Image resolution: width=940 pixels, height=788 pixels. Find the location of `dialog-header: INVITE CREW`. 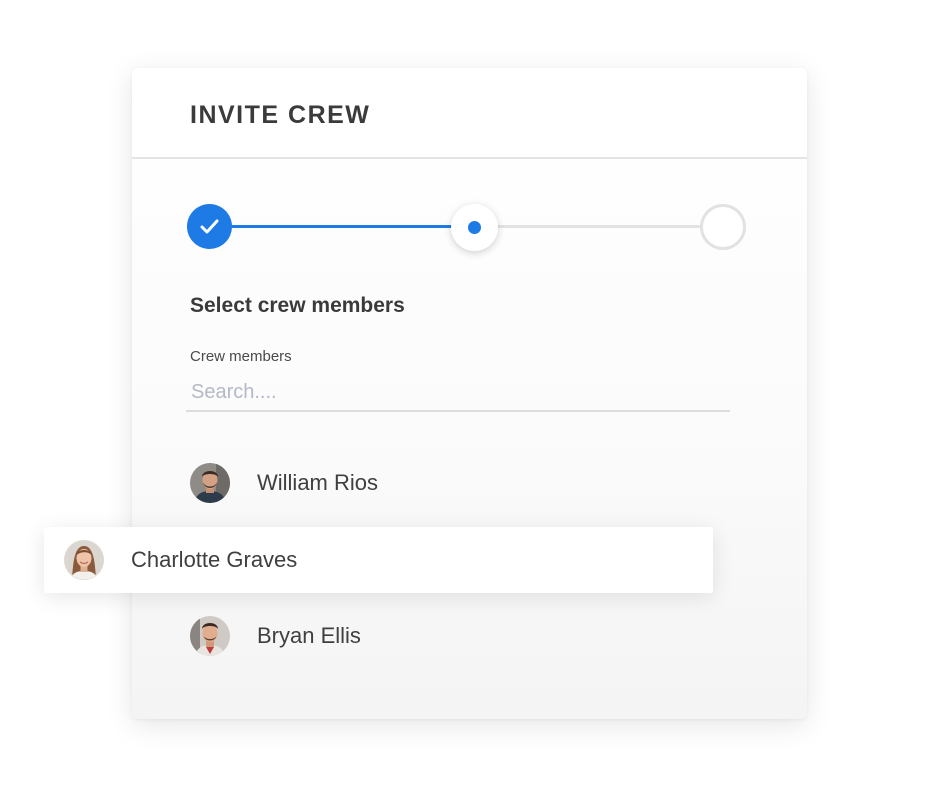

dialog-header: INVITE CREW is located at coordinates (469, 113).